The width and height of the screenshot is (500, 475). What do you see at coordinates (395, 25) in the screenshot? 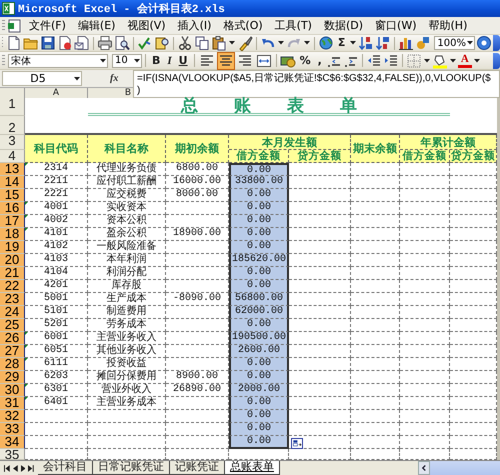
I see `menu-item: 窗口(W)` at bounding box center [395, 25].